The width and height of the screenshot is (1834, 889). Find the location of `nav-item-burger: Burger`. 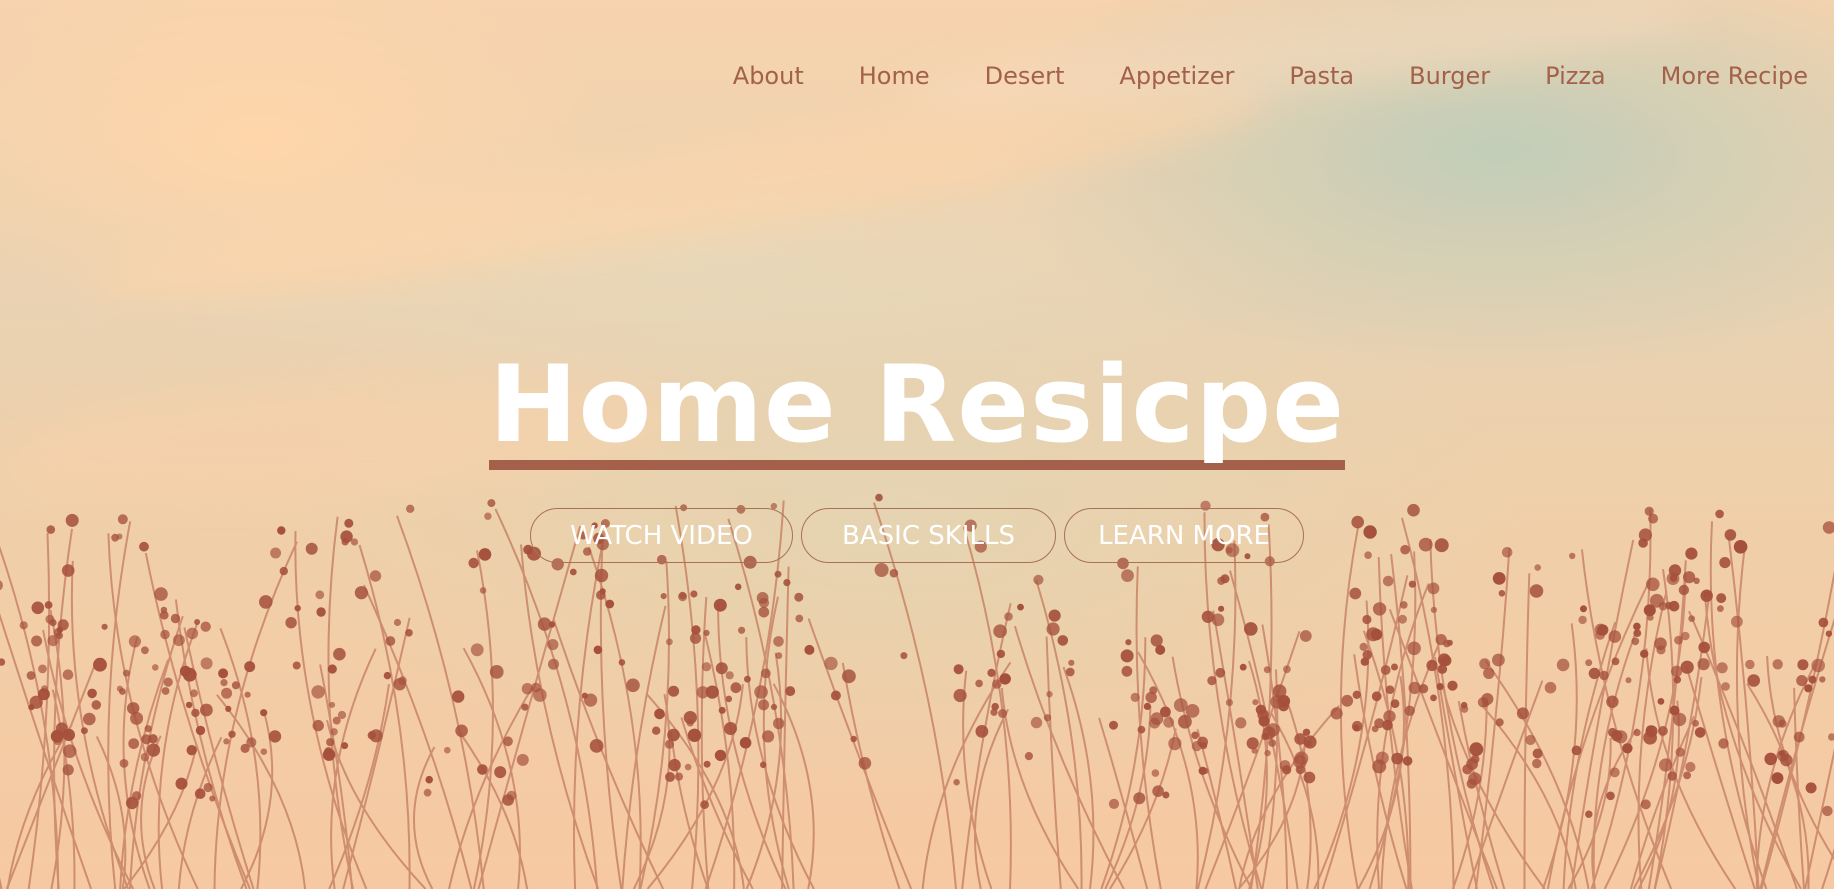

nav-item-burger: Burger is located at coordinates (1449, 76).